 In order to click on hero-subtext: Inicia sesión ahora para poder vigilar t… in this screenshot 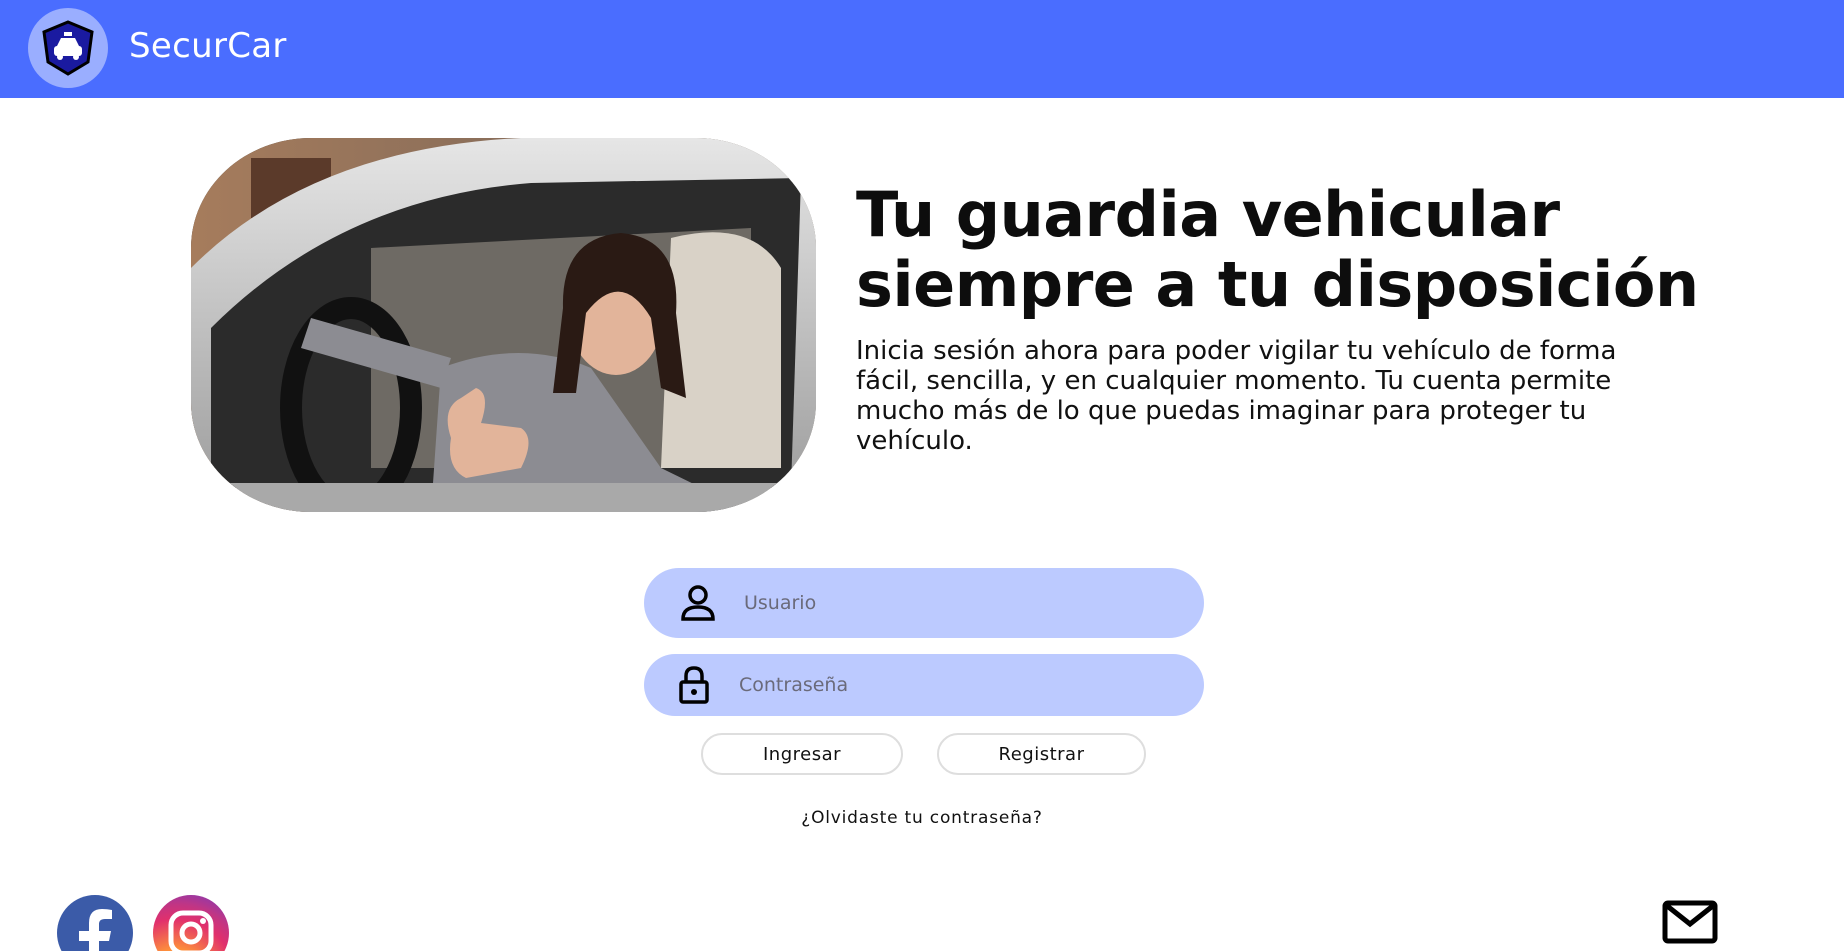, I will do `click(1236, 396)`.